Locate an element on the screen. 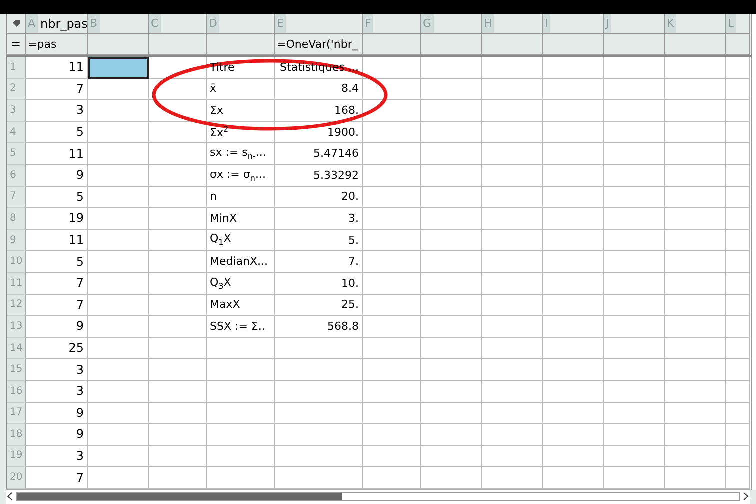  scroll-left-icon is located at coordinates (10, 497).